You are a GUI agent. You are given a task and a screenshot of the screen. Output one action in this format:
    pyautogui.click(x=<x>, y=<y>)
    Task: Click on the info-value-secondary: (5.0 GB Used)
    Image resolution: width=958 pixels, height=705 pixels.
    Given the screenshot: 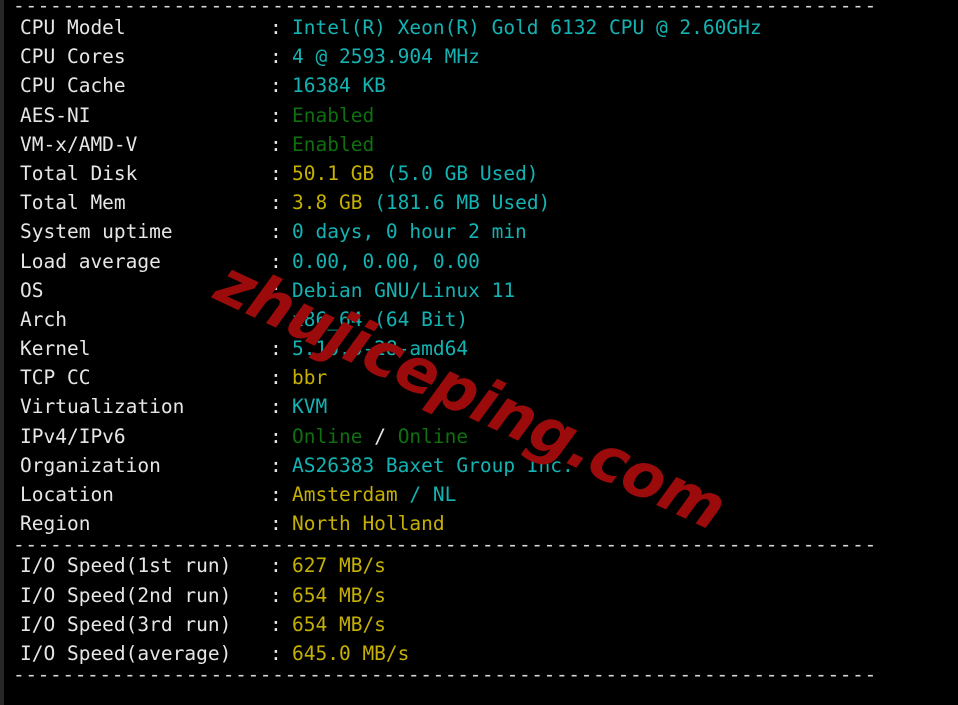 What is the action you would take?
    pyautogui.click(x=456, y=173)
    